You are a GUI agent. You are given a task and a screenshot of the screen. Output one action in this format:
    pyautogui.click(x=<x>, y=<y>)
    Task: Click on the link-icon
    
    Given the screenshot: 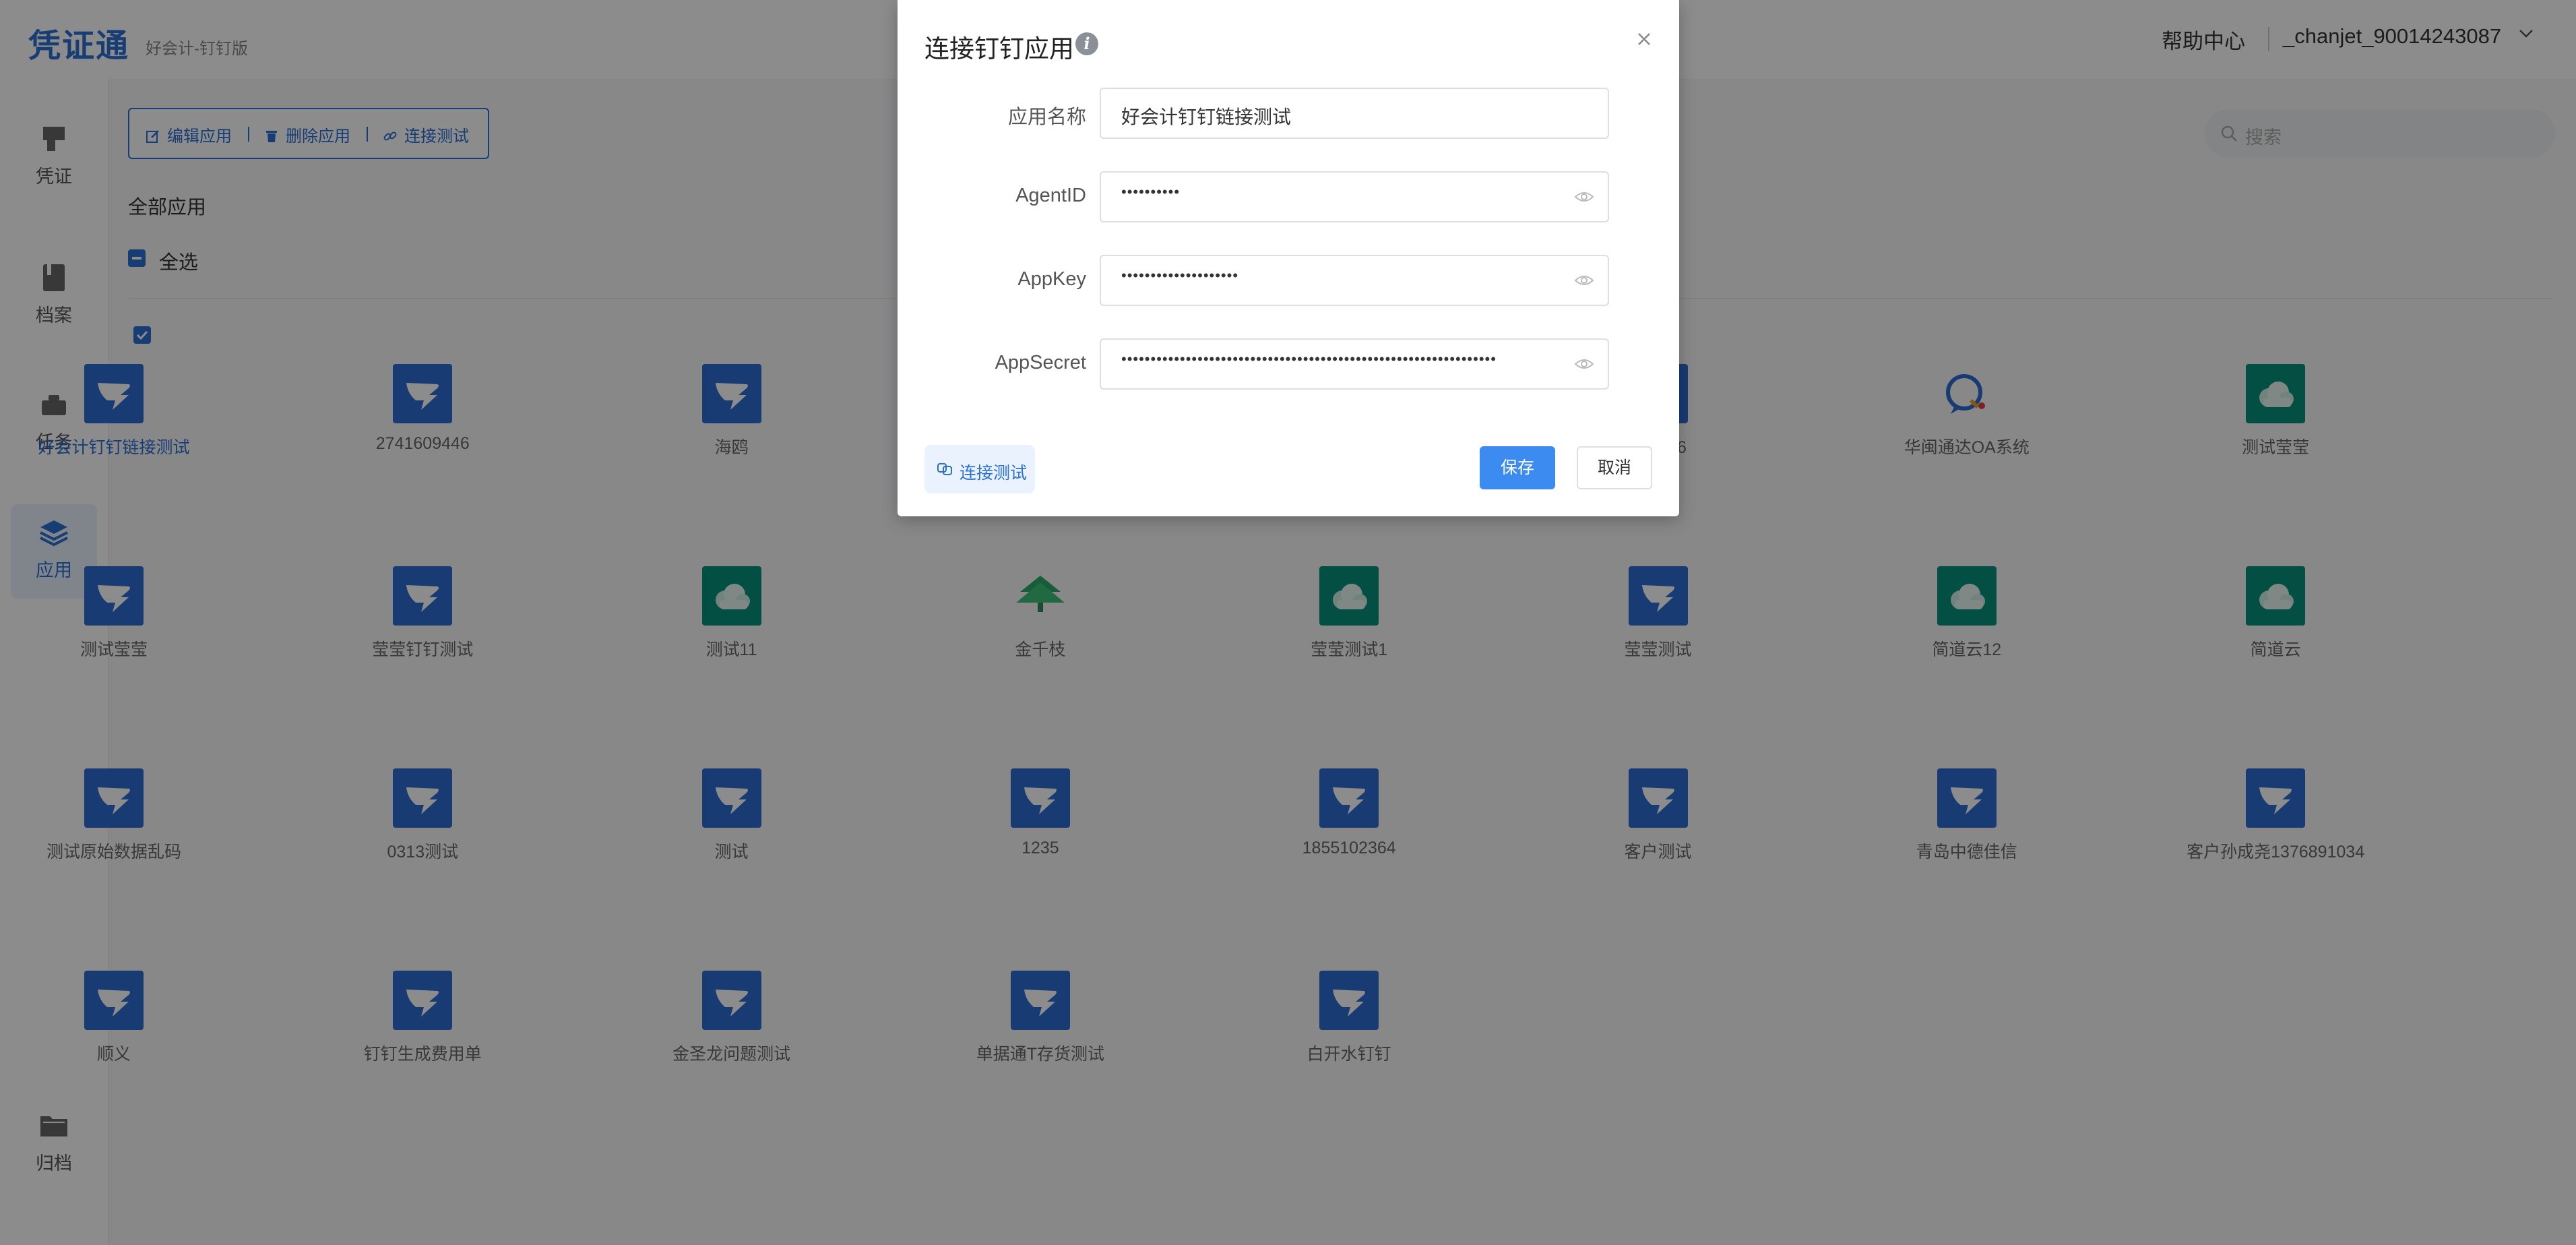 What is the action you would take?
    pyautogui.click(x=944, y=469)
    